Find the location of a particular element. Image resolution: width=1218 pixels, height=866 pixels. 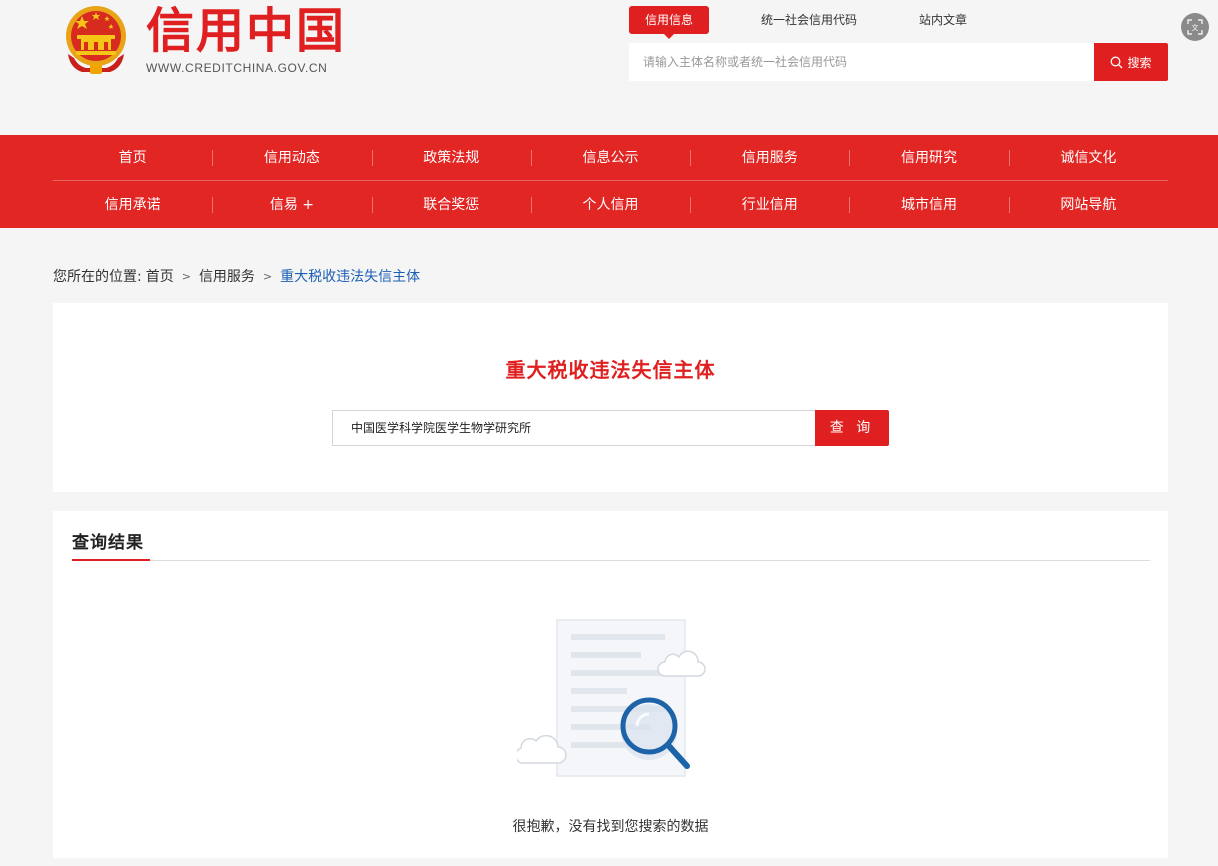

nav-item-credit-commitment: 信用承诺 is located at coordinates (132, 205).